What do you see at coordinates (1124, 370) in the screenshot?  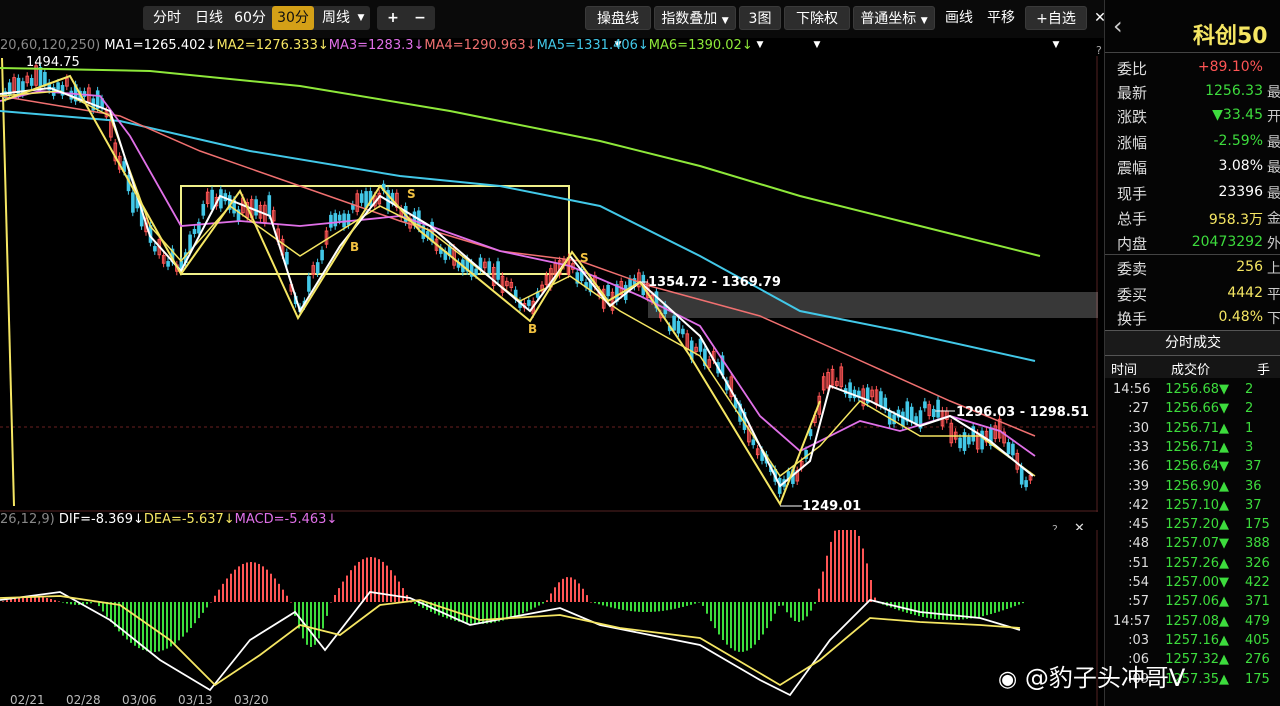 I see `ticks-header-time: 时间` at bounding box center [1124, 370].